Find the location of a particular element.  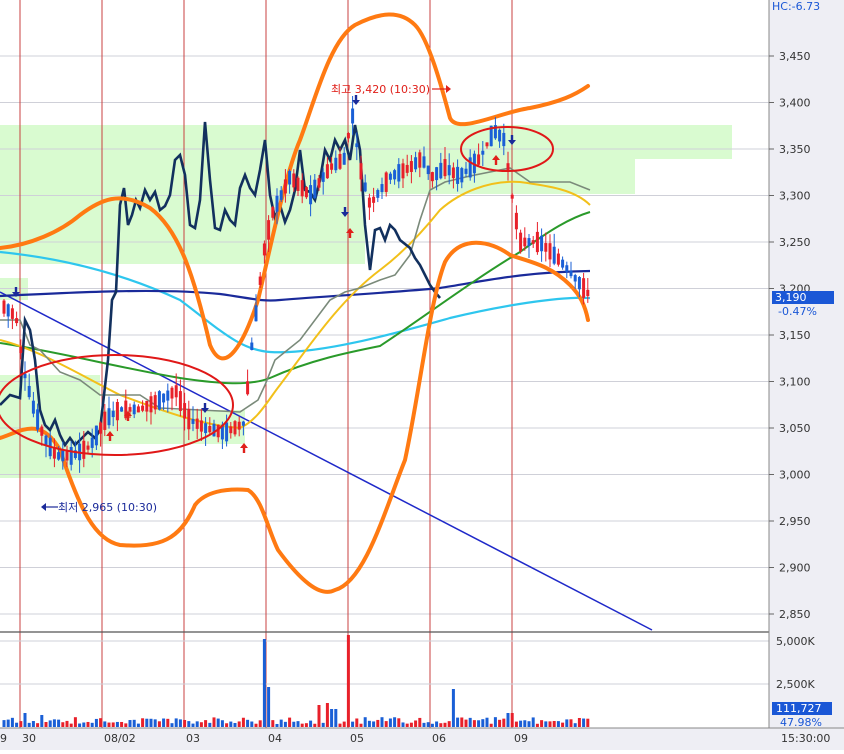

date-label: 08/02 is located at coordinates (120, 738).